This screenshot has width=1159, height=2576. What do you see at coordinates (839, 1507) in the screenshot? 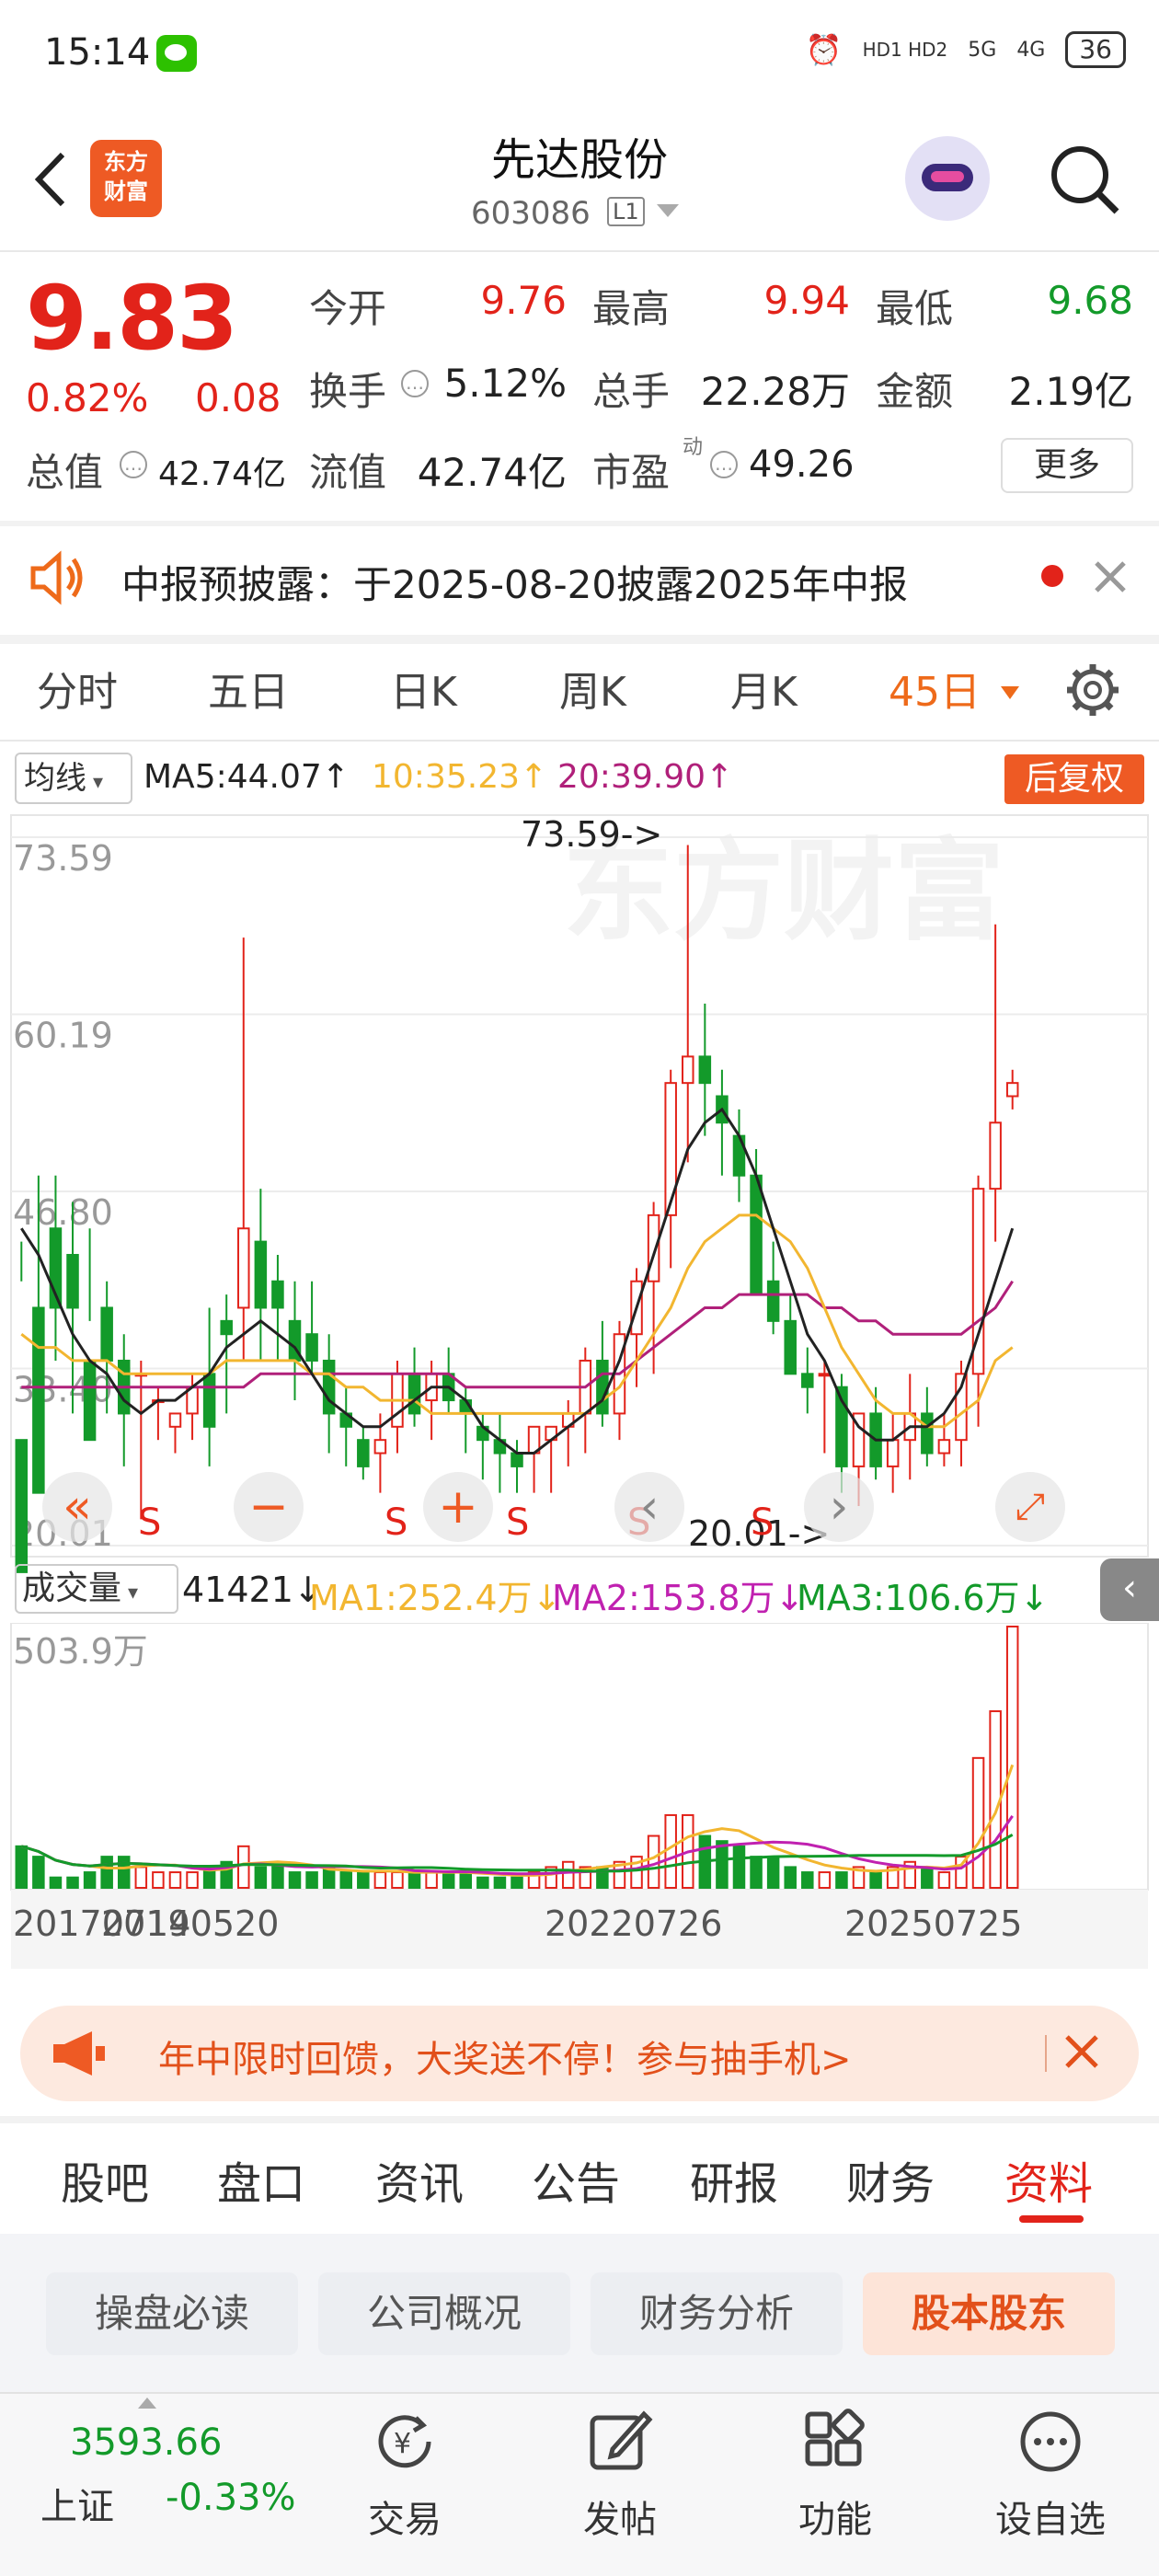
I see `next-icon: ›` at bounding box center [839, 1507].